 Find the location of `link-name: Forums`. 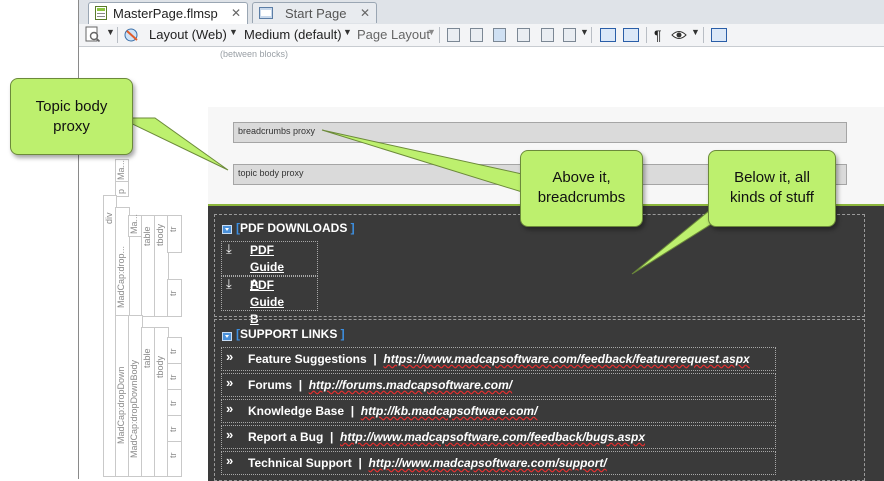

link-name: Forums is located at coordinates (270, 385).